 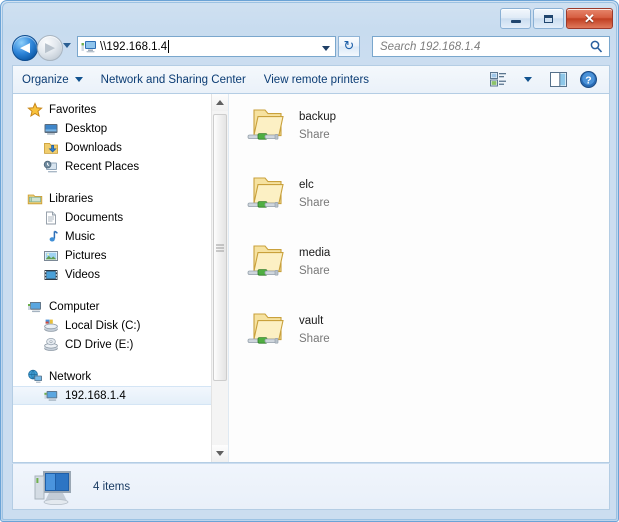 I want to click on organize-label: Organize, so click(x=45, y=79).